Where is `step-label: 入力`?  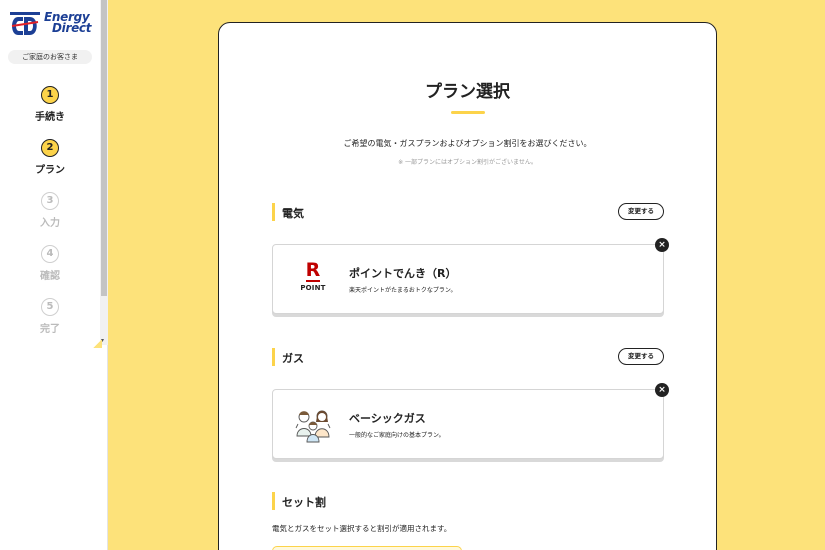
step-label: 入力 is located at coordinates (50, 223).